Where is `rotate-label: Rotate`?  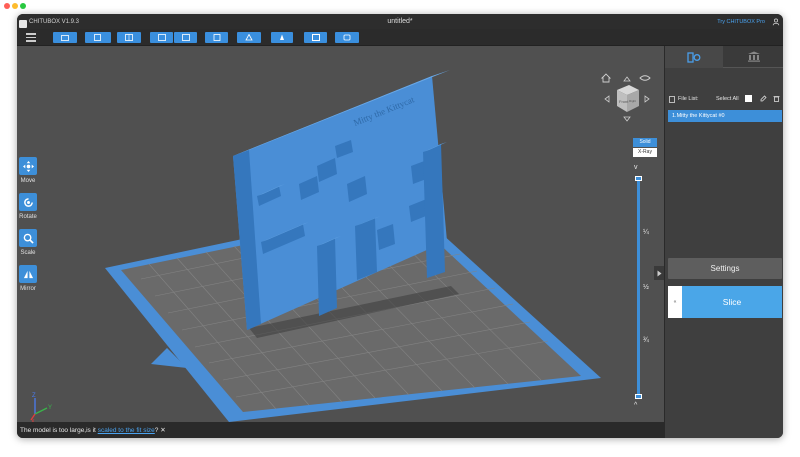 rotate-label: Rotate is located at coordinates (28, 217).